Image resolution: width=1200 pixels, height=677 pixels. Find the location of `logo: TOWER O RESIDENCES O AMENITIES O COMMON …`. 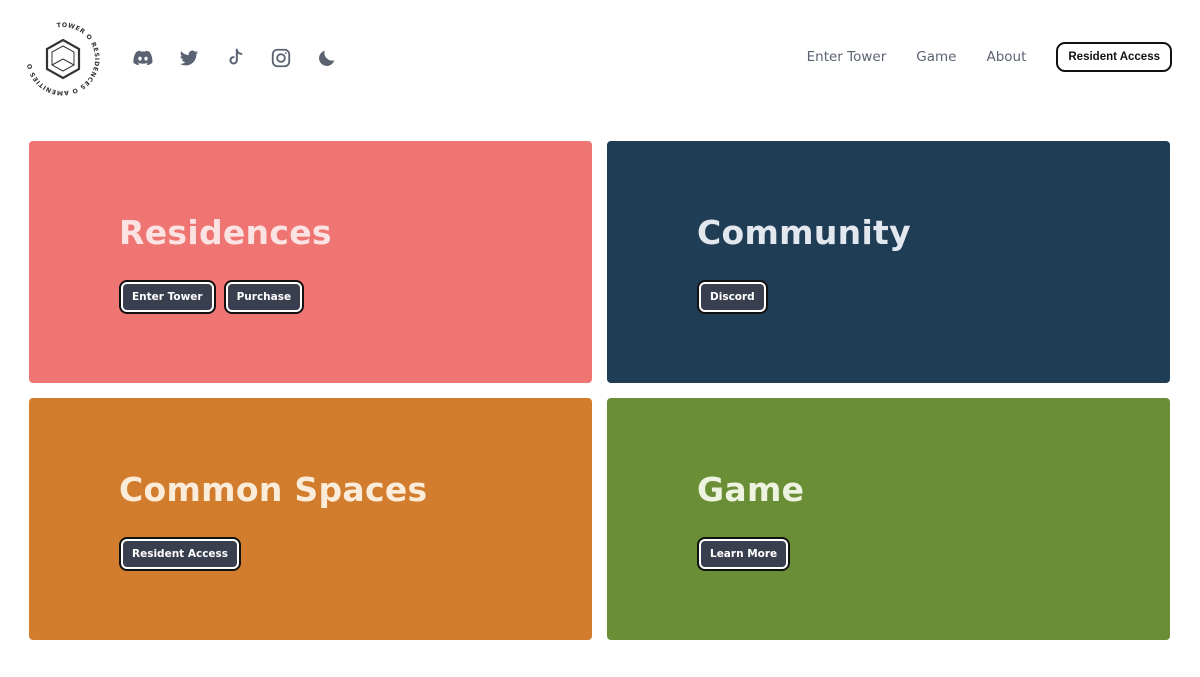

logo: TOWER O RESIDENCES O AMENITIES O COMMON … is located at coordinates (61, 56).